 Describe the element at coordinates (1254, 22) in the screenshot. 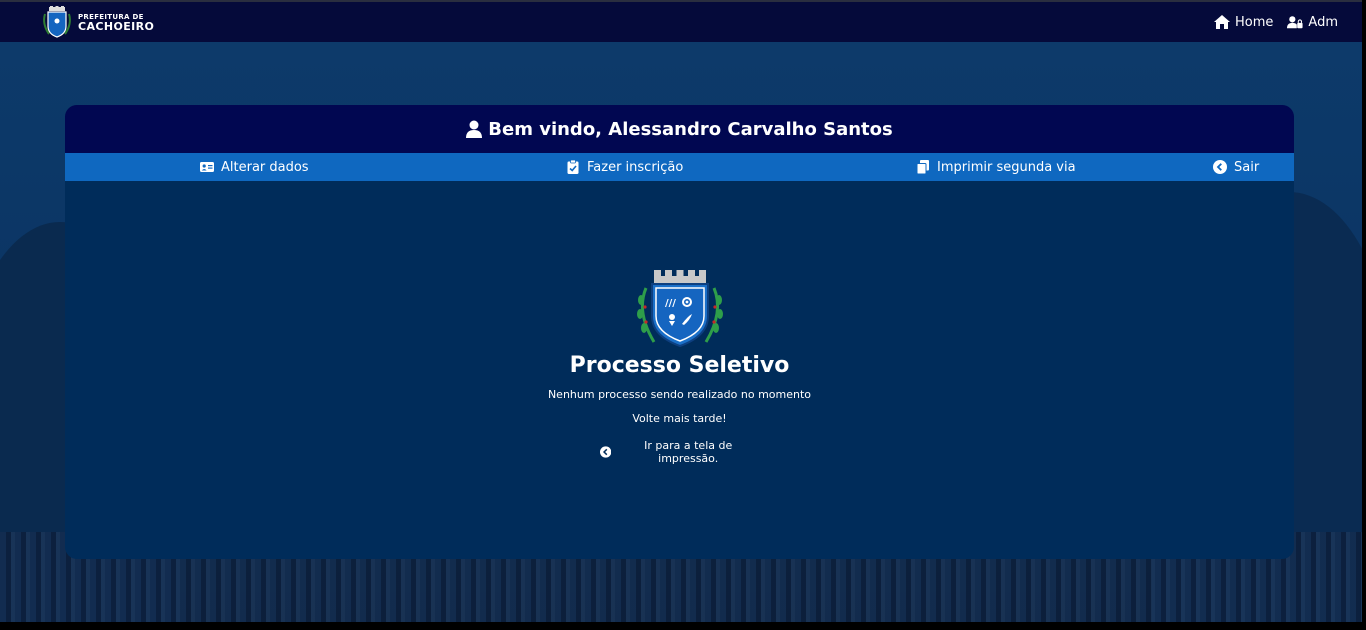

I see `nav-home-label: Home` at that location.